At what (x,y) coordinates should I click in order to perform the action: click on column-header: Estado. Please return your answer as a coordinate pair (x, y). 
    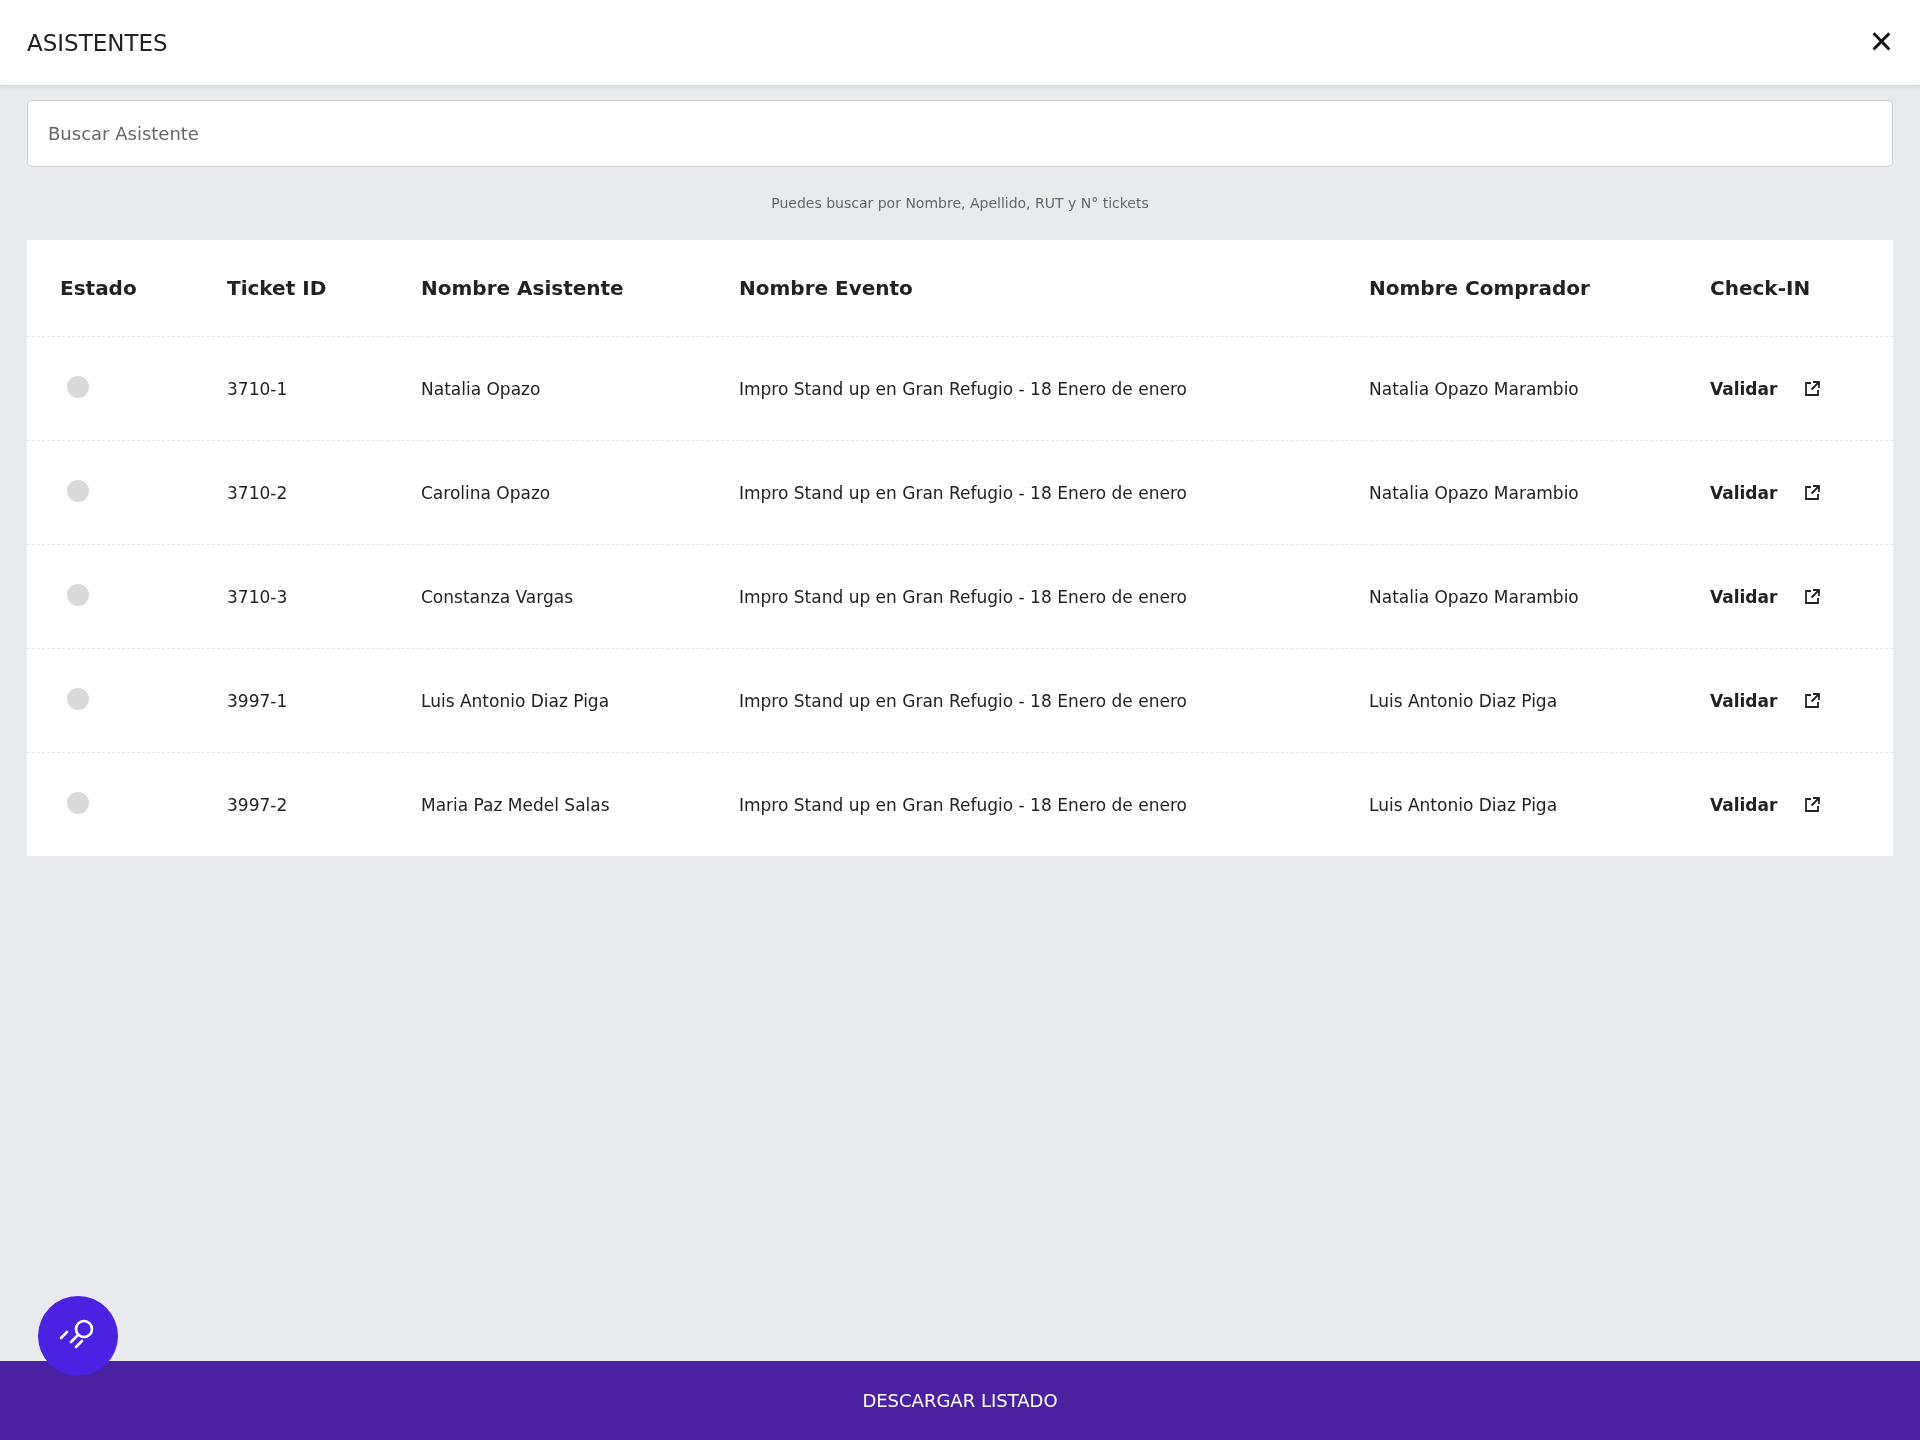
    Looking at the image, I should click on (99, 288).